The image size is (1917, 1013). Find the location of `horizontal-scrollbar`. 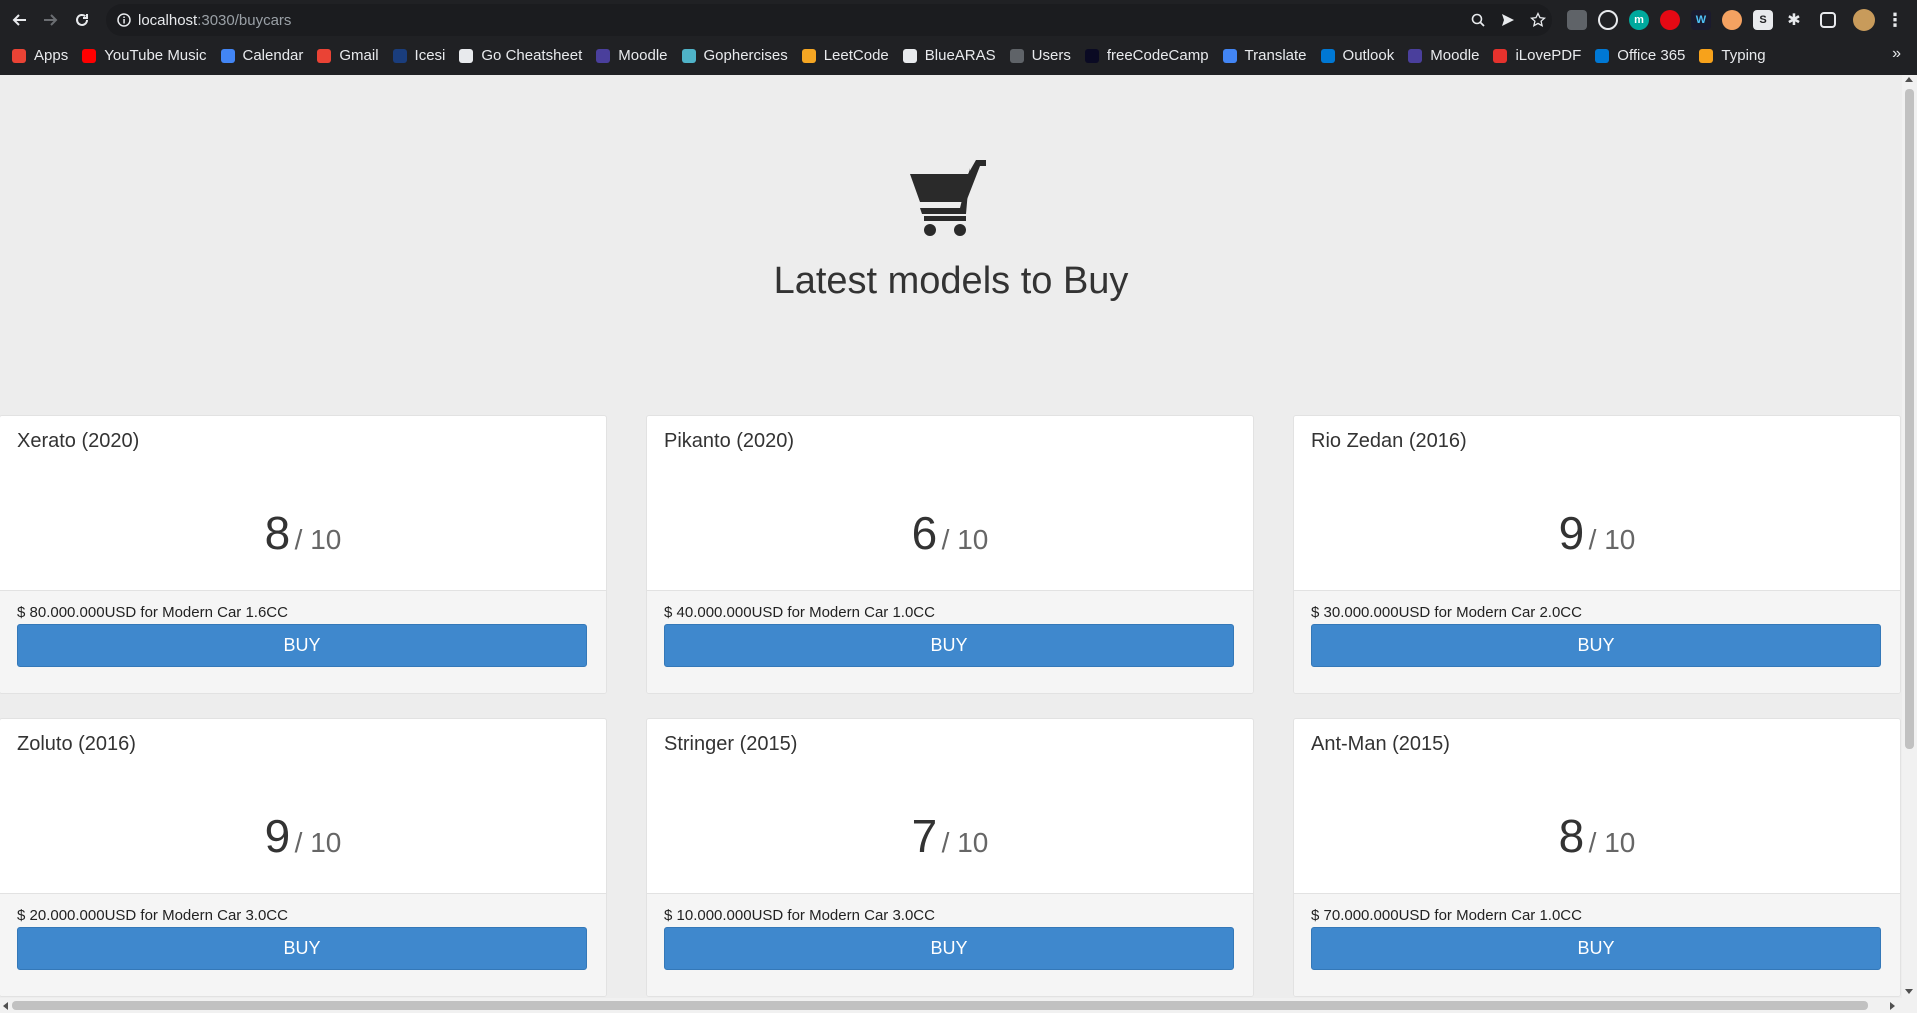

horizontal-scrollbar is located at coordinates (958, 1005).